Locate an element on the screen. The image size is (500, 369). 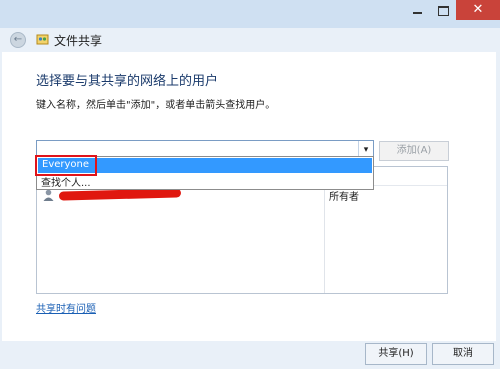
user-icon is located at coordinates (48, 195).